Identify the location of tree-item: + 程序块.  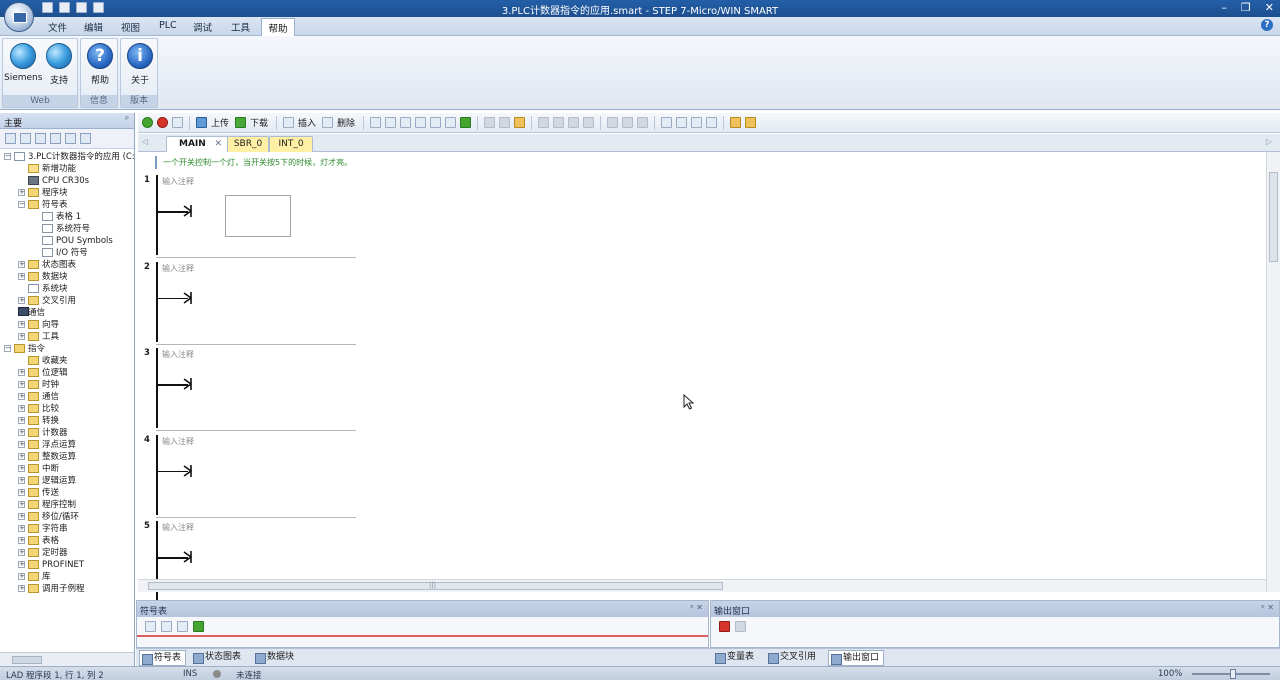
(43, 193).